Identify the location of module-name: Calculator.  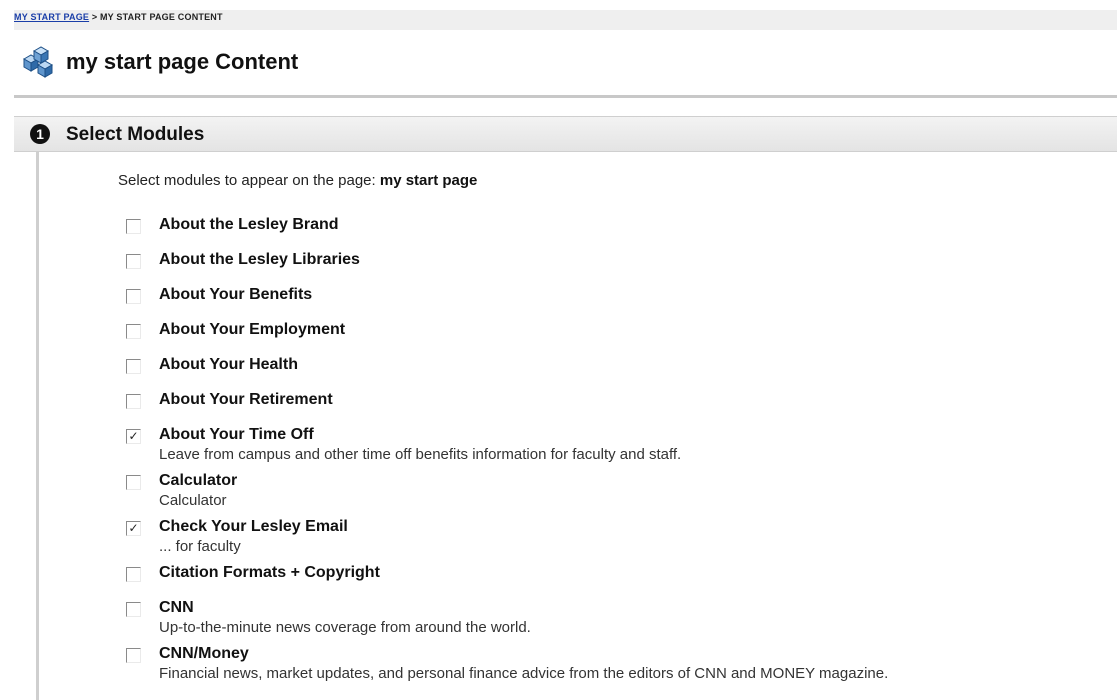
(198, 480).